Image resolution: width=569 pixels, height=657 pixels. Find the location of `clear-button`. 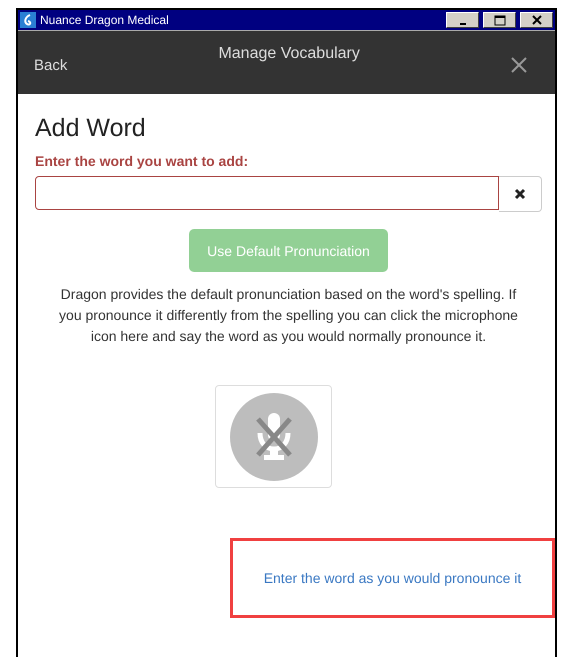

clear-button is located at coordinates (520, 194).